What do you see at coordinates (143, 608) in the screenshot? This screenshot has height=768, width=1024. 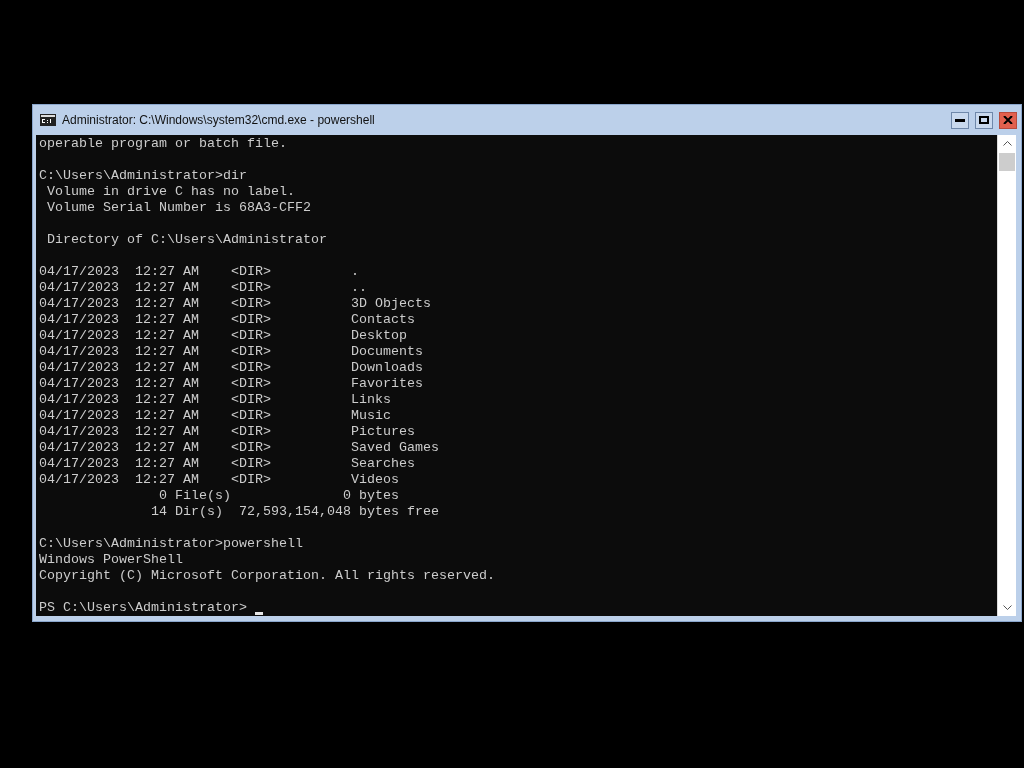 I see `console-line: PS C:\Users\Administrator>` at bounding box center [143, 608].